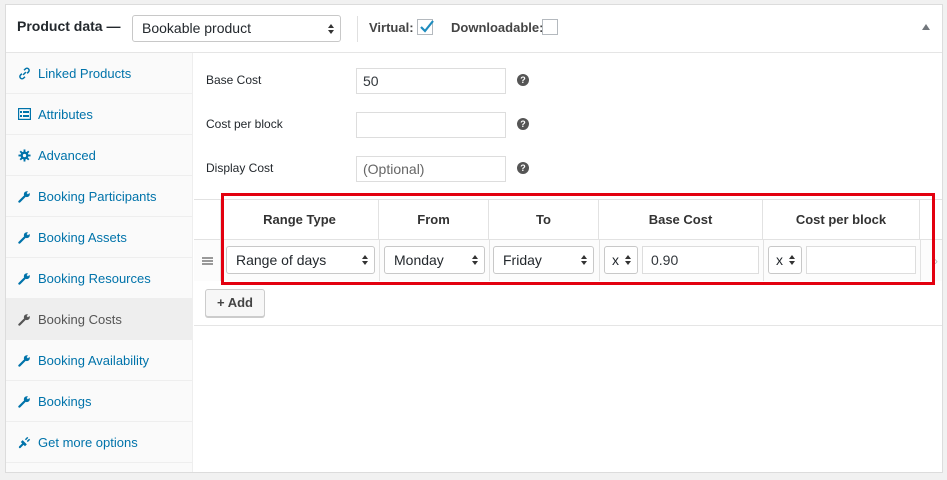 Image resolution: width=947 pixels, height=480 pixels. I want to click on tab-get-more-options: Get more options, so click(99, 442).